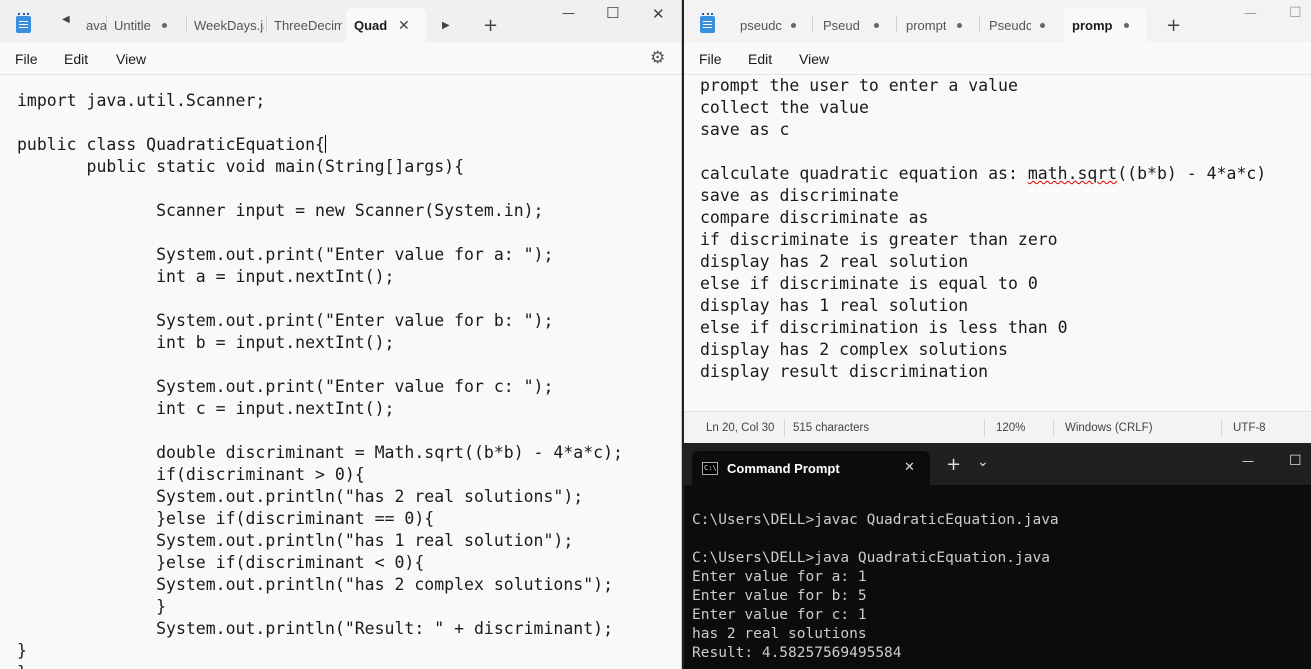  What do you see at coordinates (96, 25) in the screenshot?
I see `tab-label: ava` at bounding box center [96, 25].